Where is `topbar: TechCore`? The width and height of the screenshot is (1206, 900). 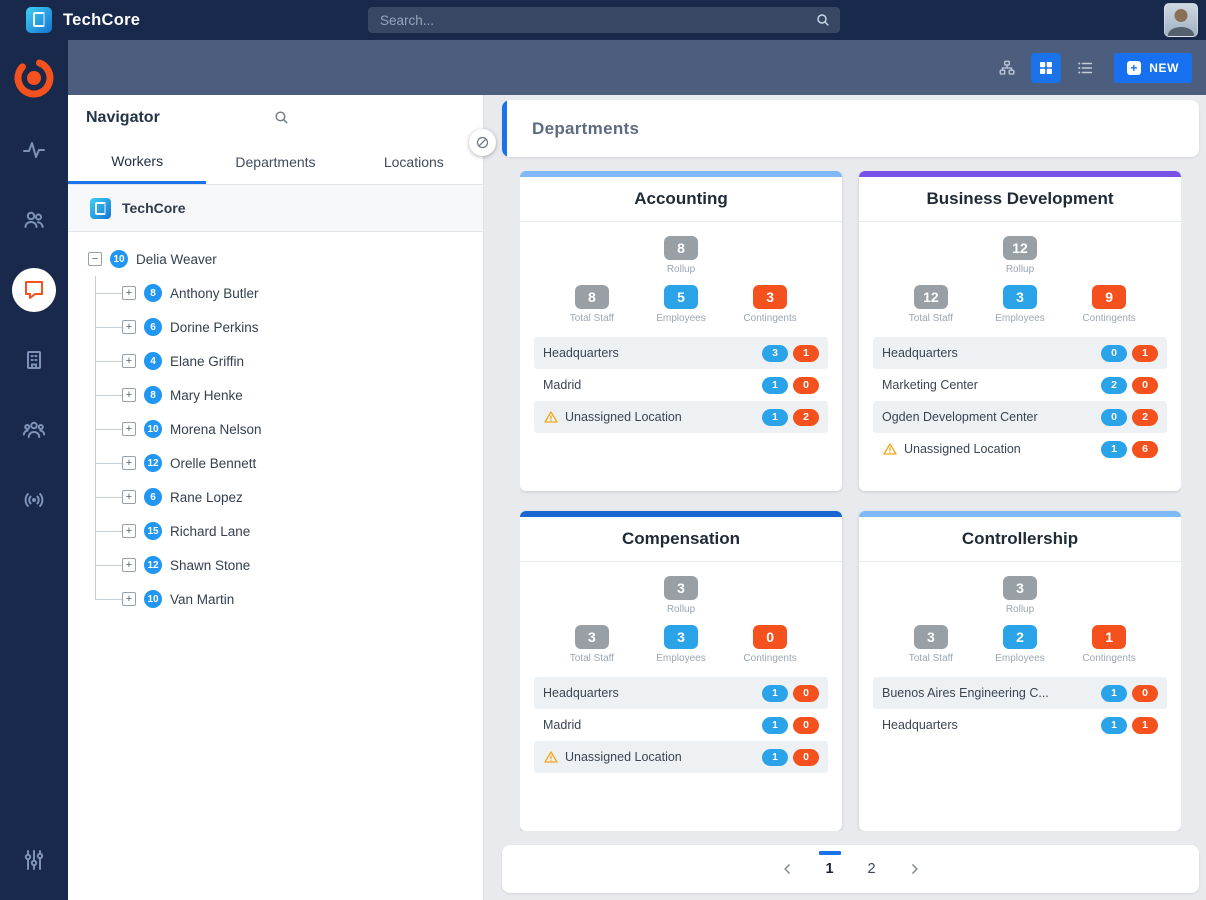 topbar: TechCore is located at coordinates (603, 20).